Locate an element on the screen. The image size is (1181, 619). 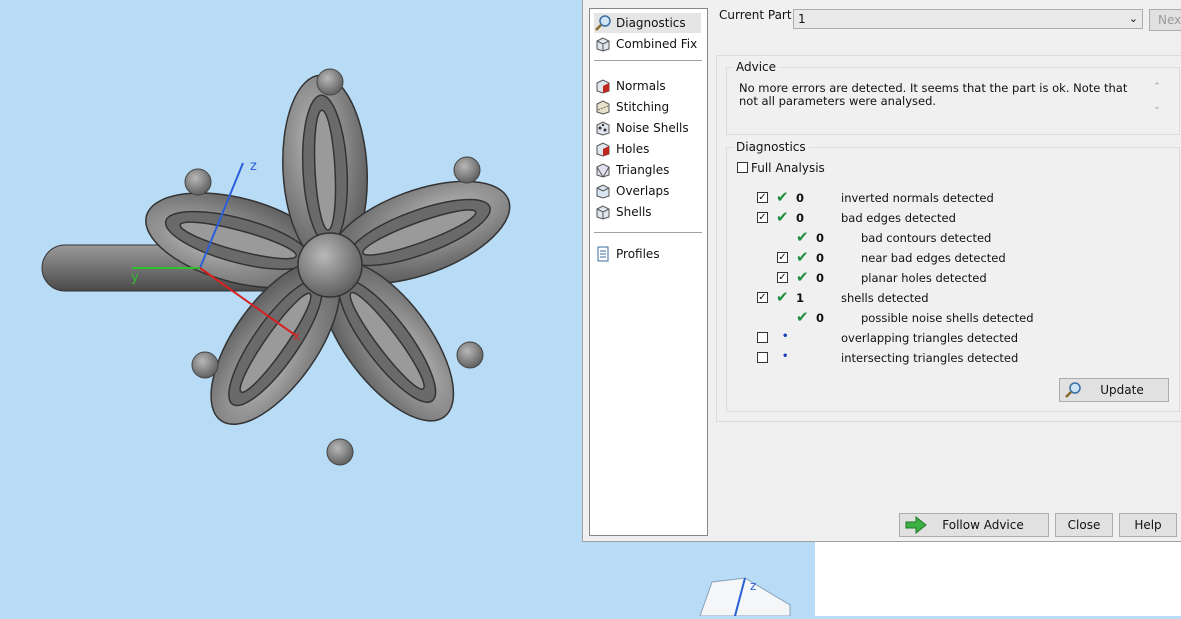
follow-advice-button: Follow Advice is located at coordinates (974, 525).